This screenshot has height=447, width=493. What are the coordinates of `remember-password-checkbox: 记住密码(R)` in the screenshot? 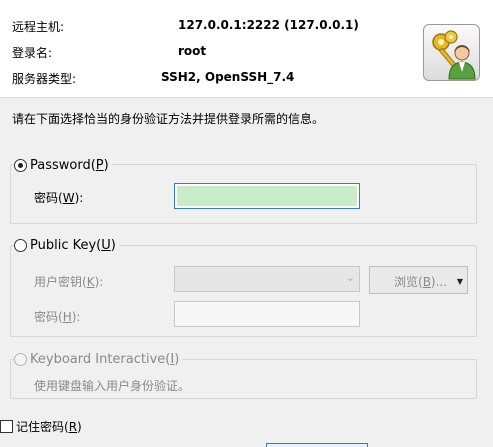 It's located at (41, 426).